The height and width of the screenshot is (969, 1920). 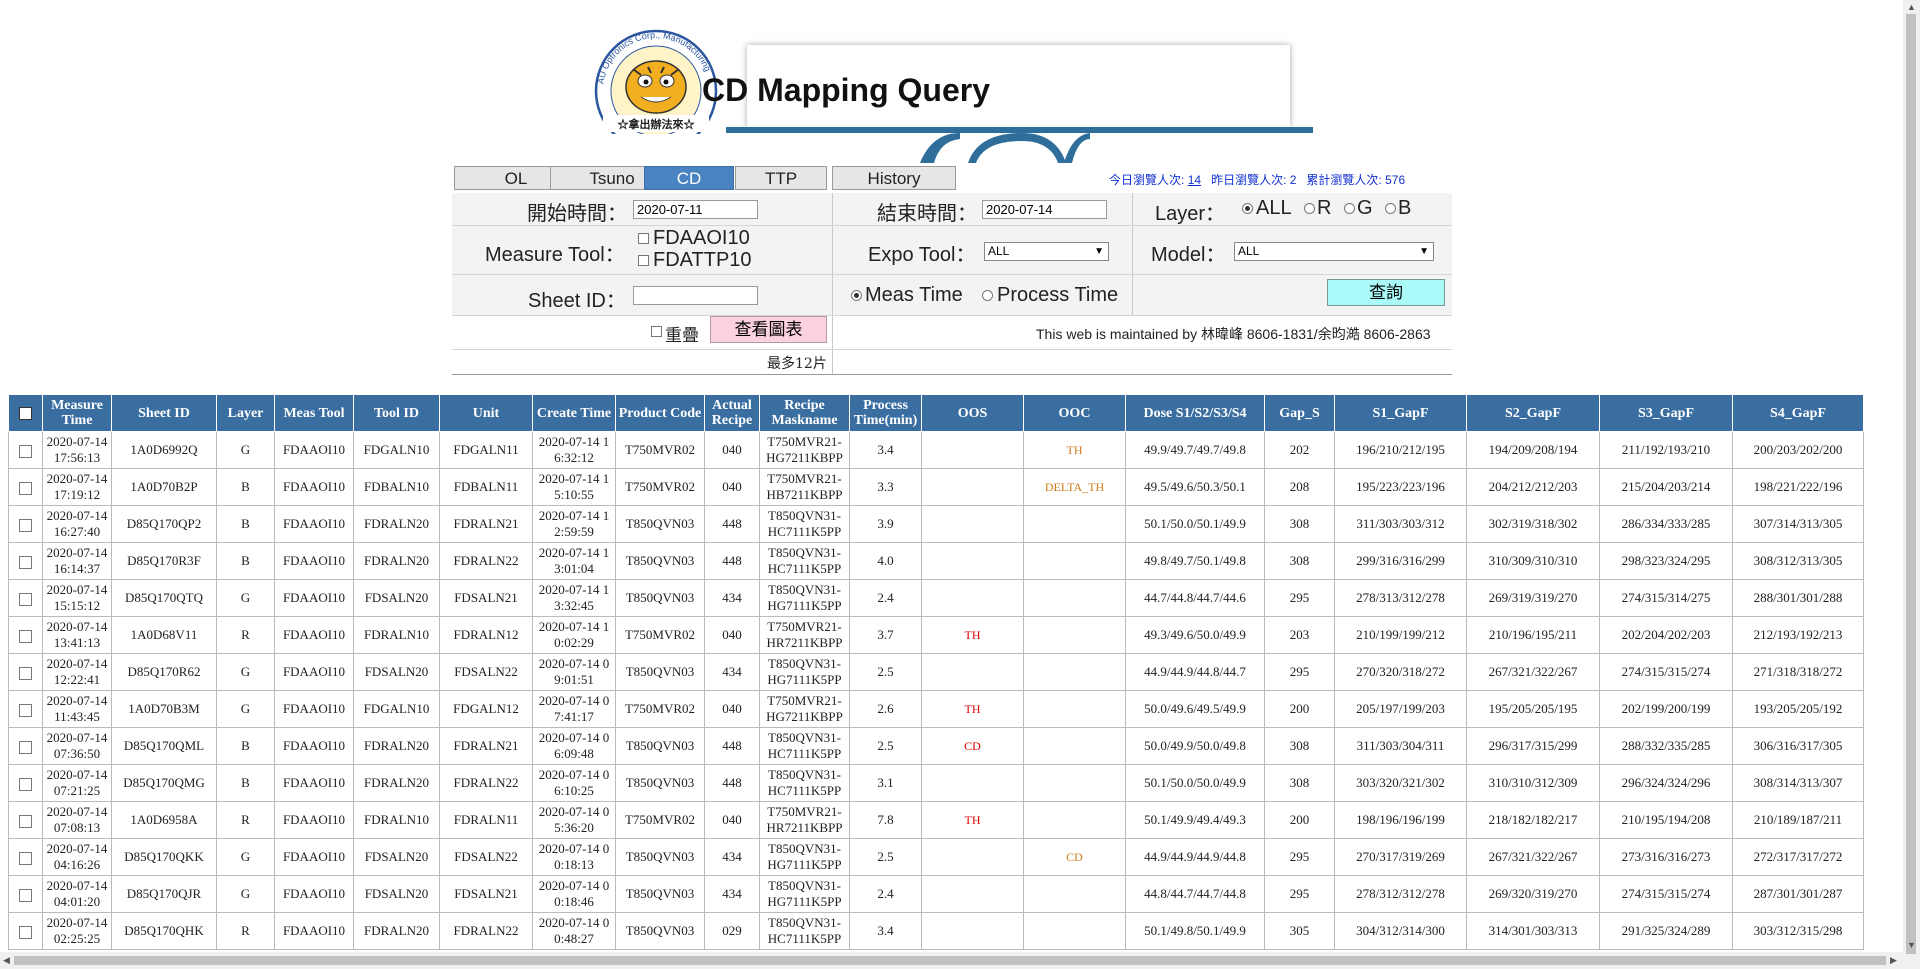 What do you see at coordinates (643, 260) in the screenshot?
I see `measure-tool-checkbox-fdattp10` at bounding box center [643, 260].